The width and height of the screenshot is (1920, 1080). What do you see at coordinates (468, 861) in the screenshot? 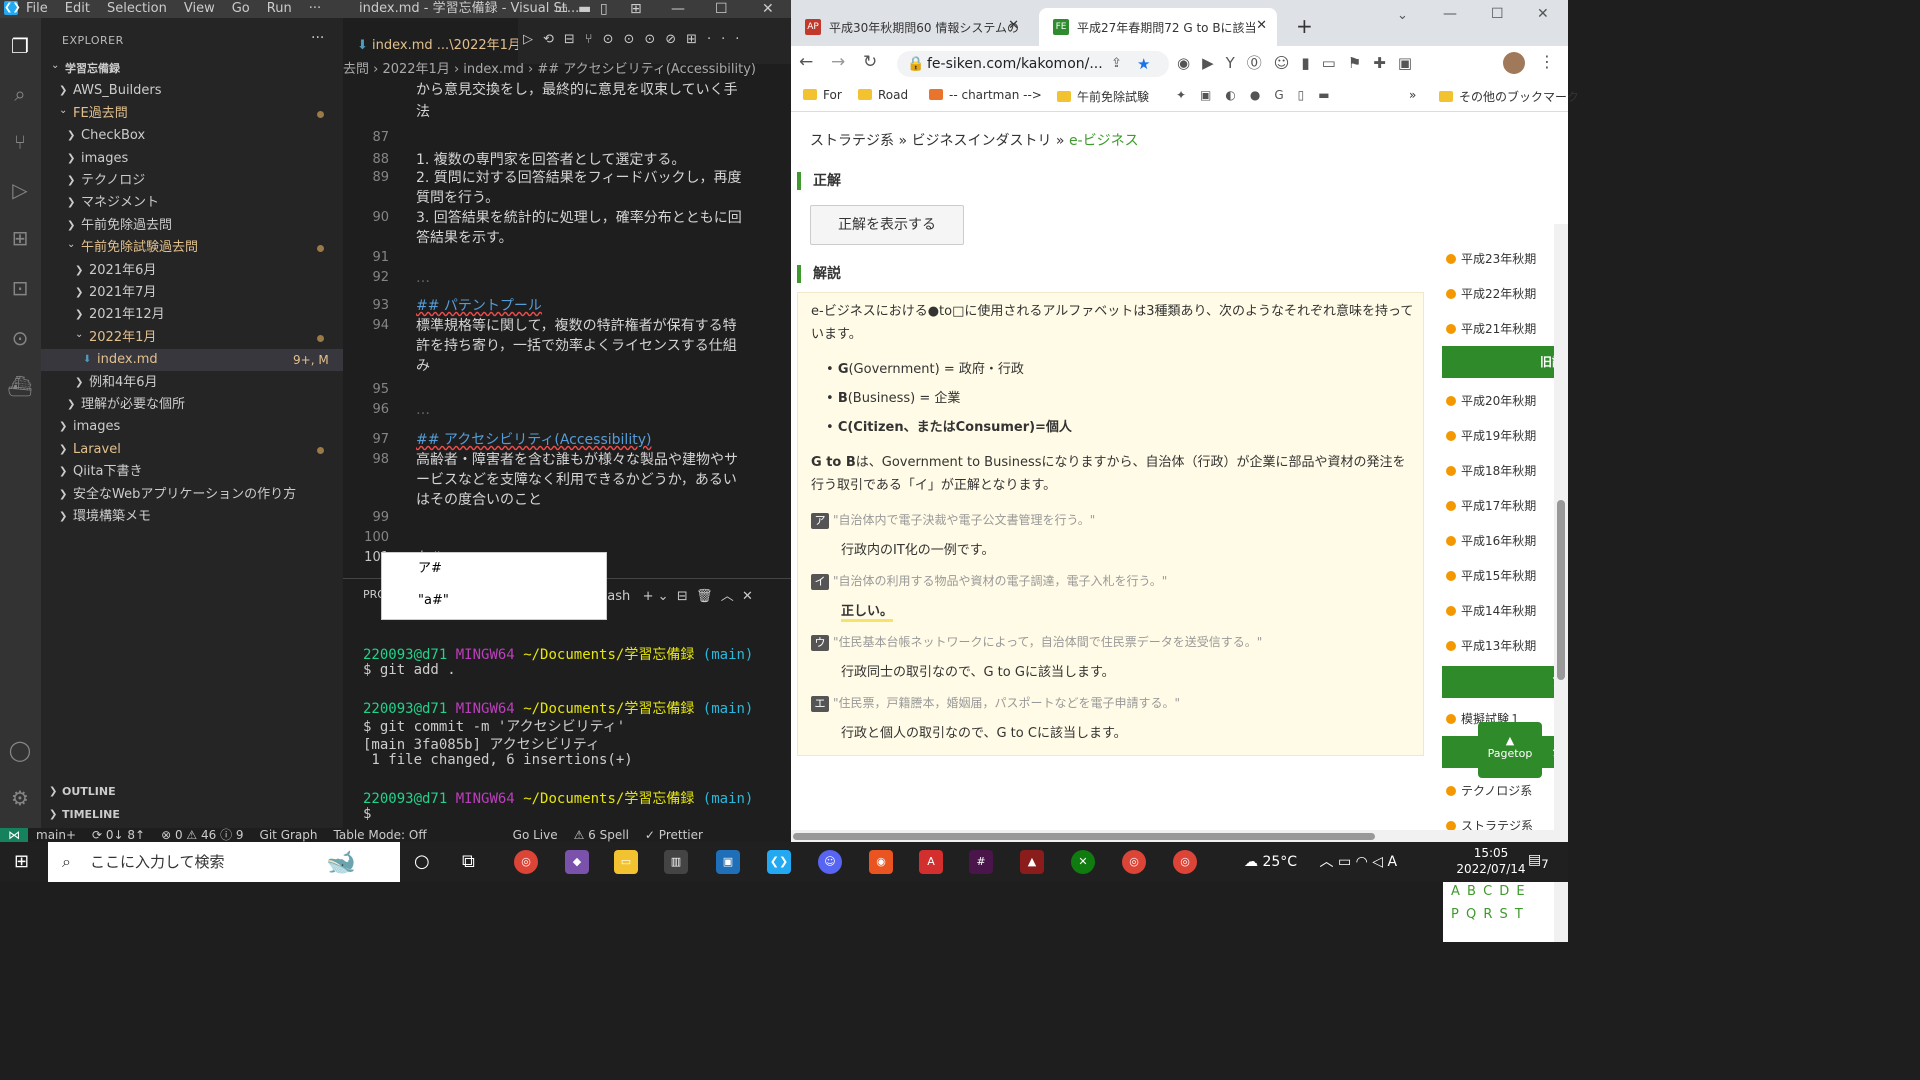
I see `task-view-icon: ⧉` at bounding box center [468, 861].